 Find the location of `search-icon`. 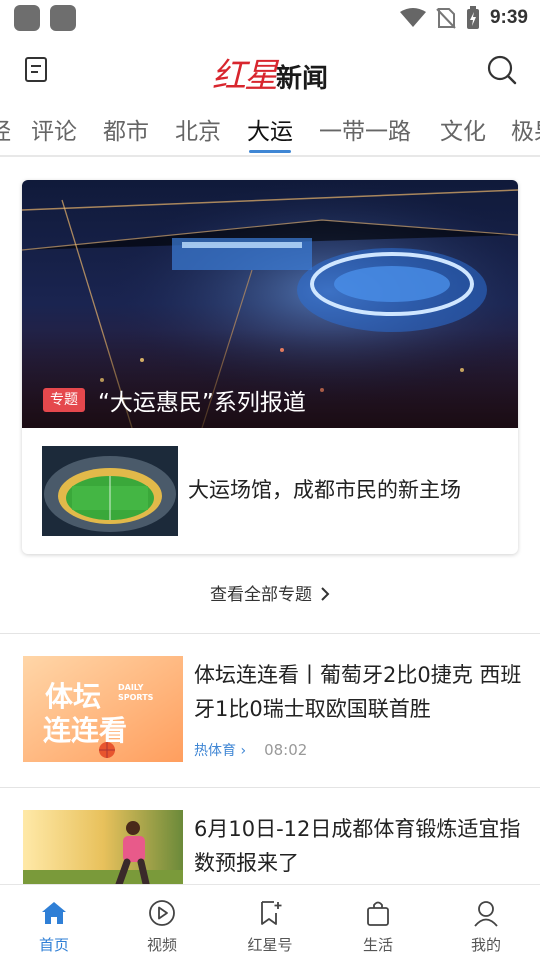

search-icon is located at coordinates (502, 70).